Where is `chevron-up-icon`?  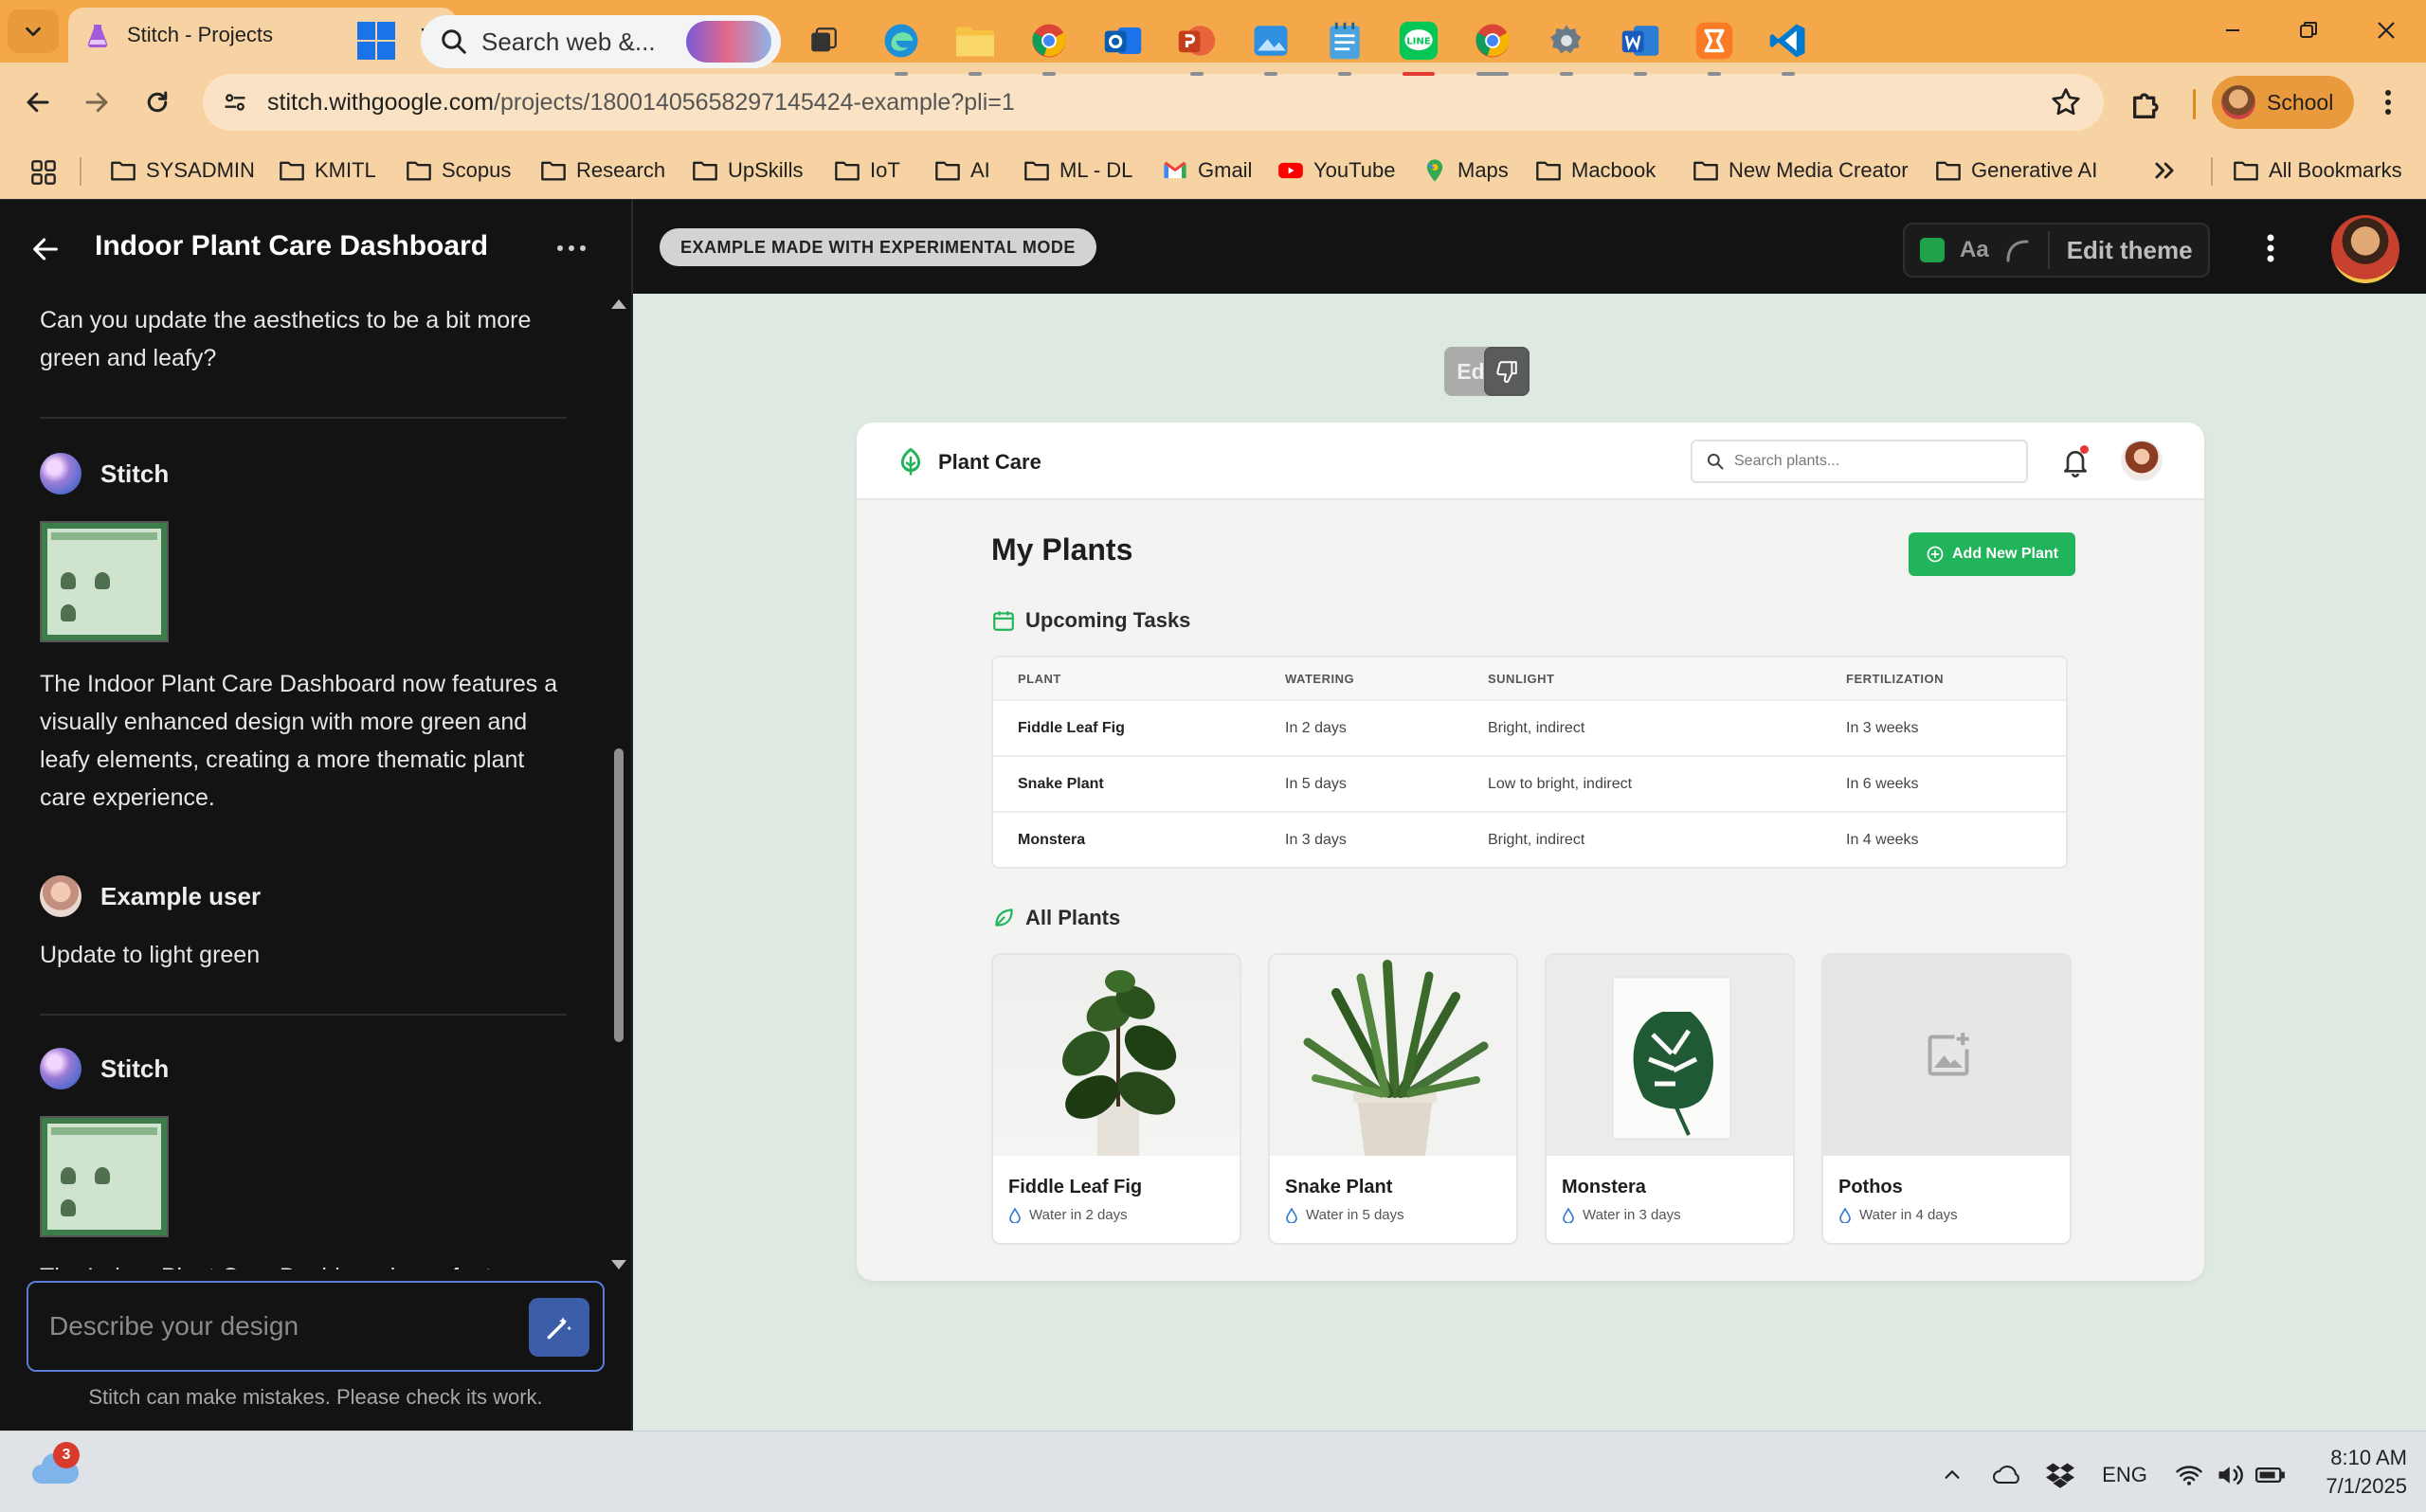 chevron-up-icon is located at coordinates (1952, 1474).